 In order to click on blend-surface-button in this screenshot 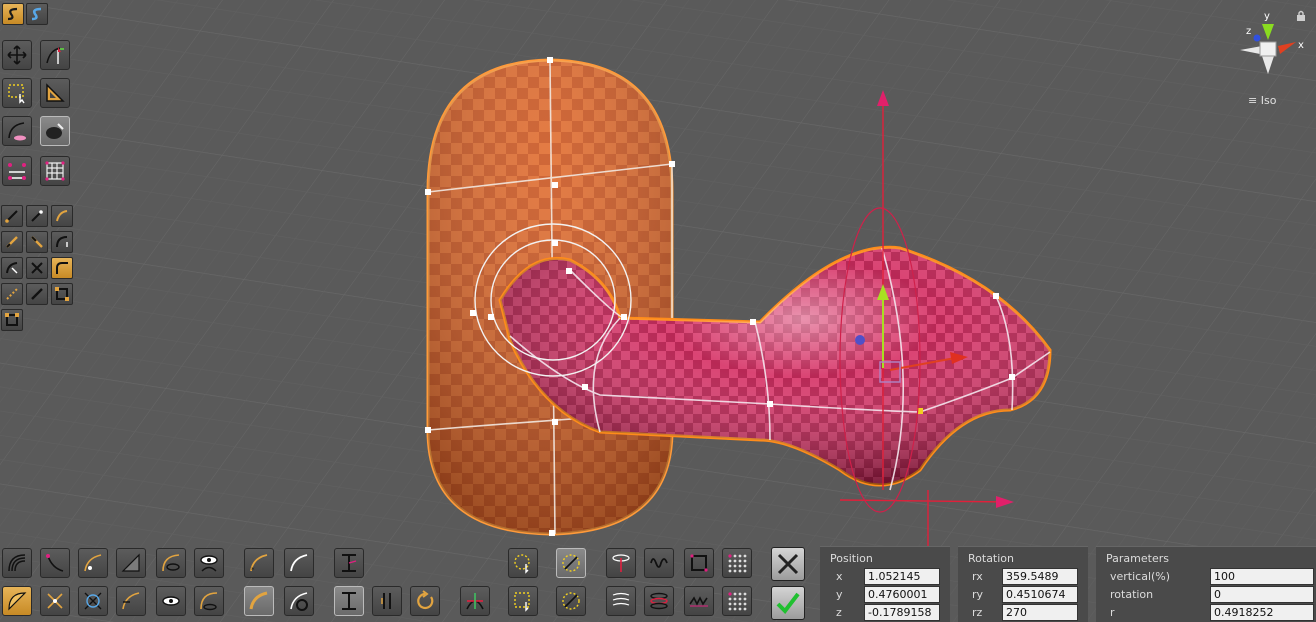, I will do `click(171, 563)`.